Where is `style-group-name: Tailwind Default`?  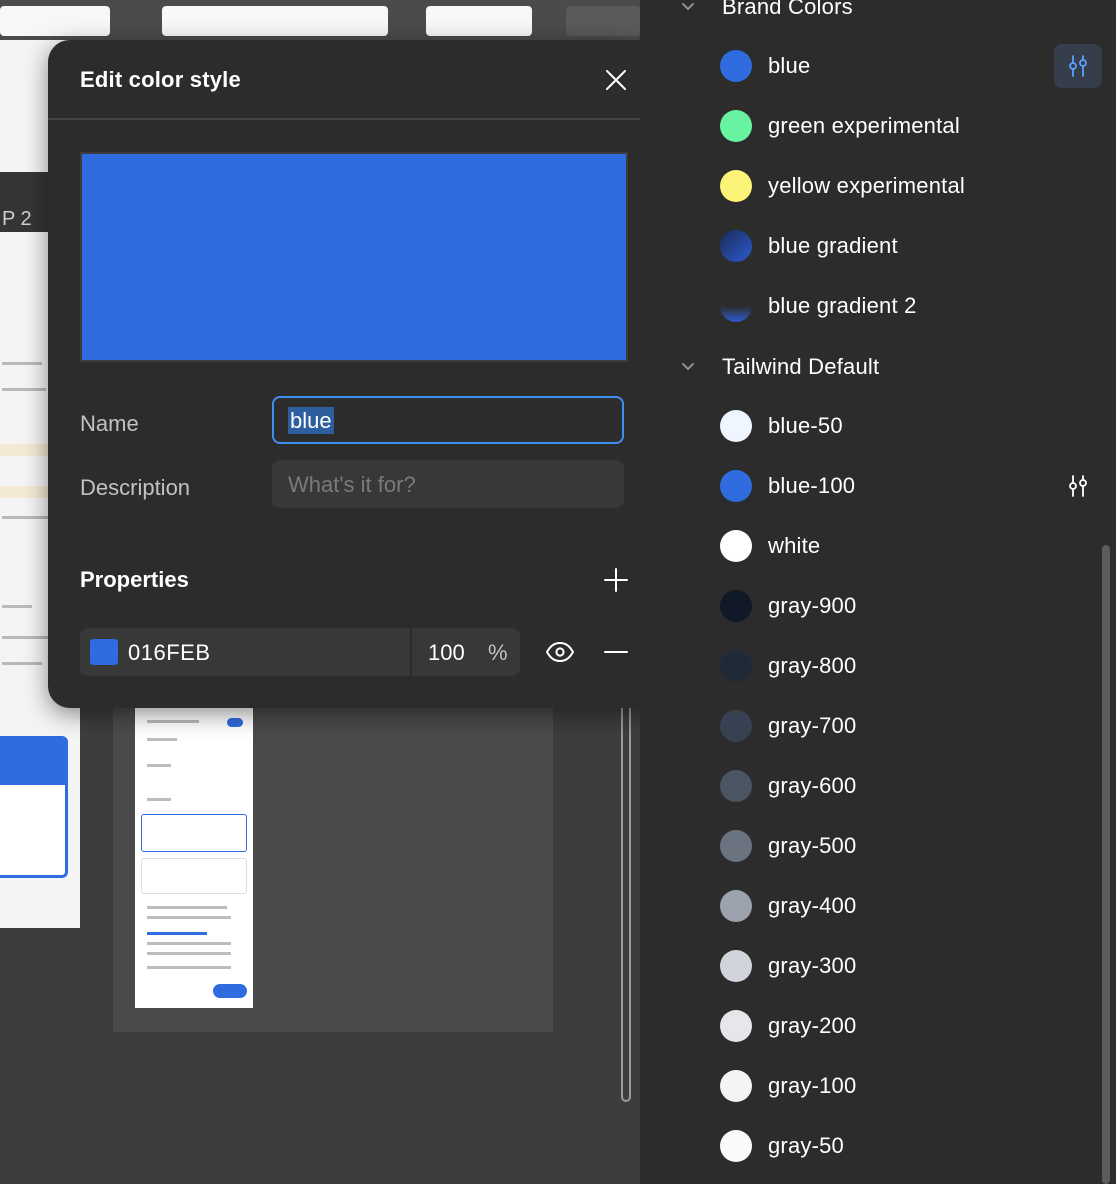
style-group-name: Tailwind Default is located at coordinates (801, 366).